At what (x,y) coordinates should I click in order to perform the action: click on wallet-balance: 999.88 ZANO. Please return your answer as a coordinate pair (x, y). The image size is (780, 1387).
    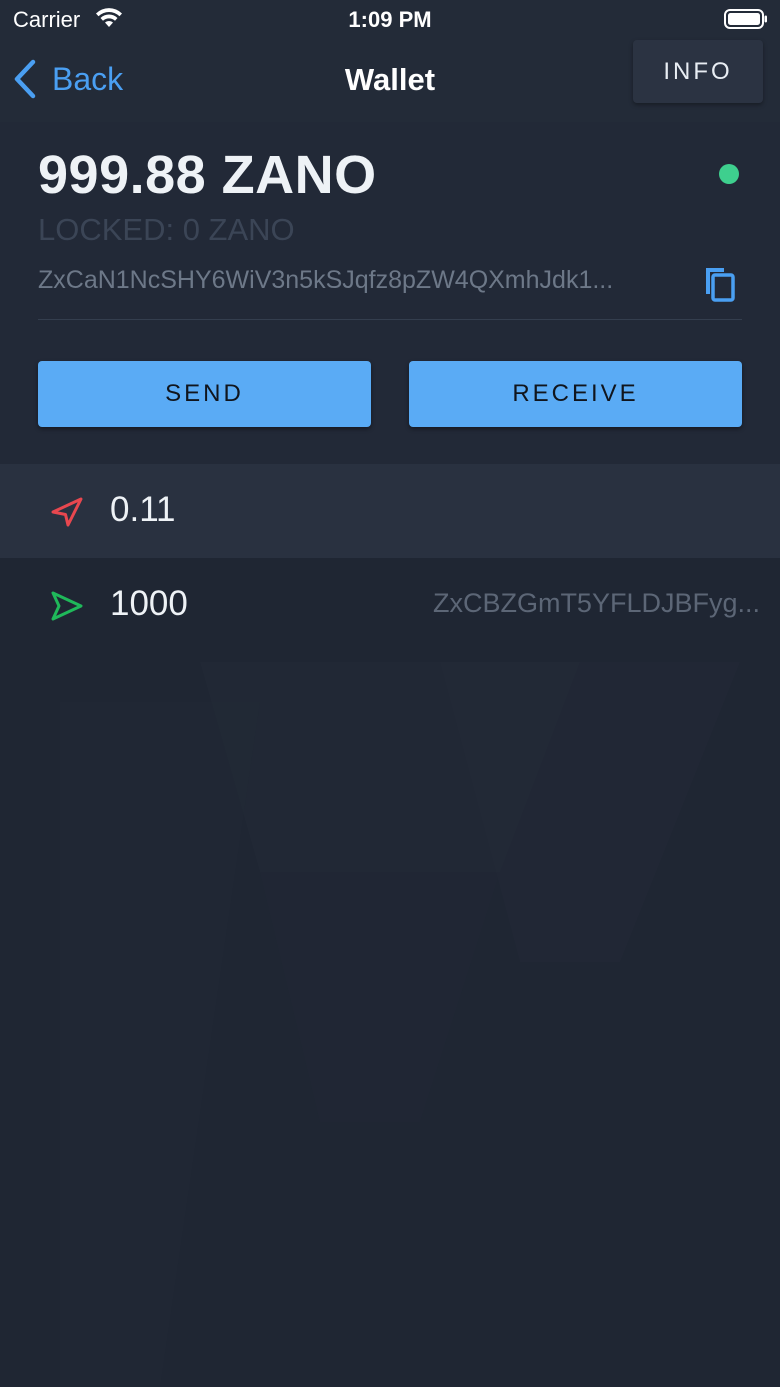
    Looking at the image, I should click on (207, 175).